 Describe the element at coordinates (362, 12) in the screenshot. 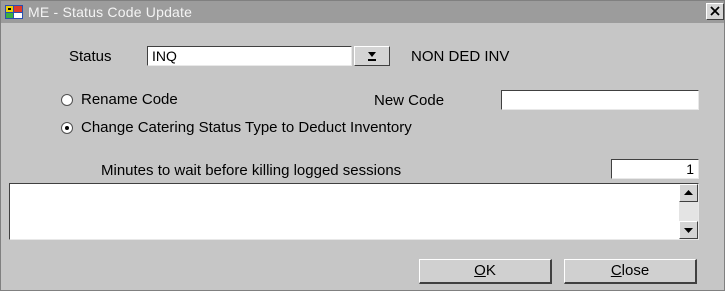

I see `title-bar: ME - Status Code Update` at that location.